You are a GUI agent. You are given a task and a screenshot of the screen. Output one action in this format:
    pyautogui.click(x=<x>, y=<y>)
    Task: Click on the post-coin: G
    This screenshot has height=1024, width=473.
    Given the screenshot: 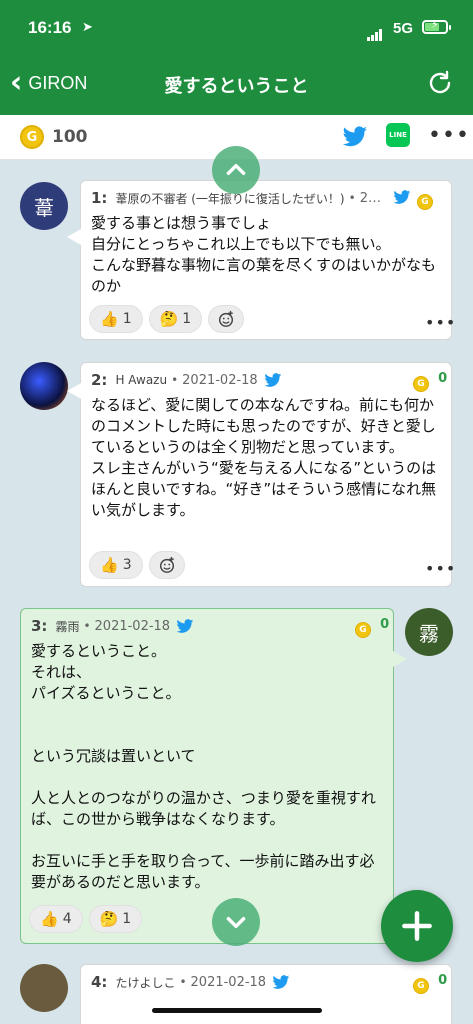 What is the action you would take?
    pyautogui.click(x=427, y=199)
    